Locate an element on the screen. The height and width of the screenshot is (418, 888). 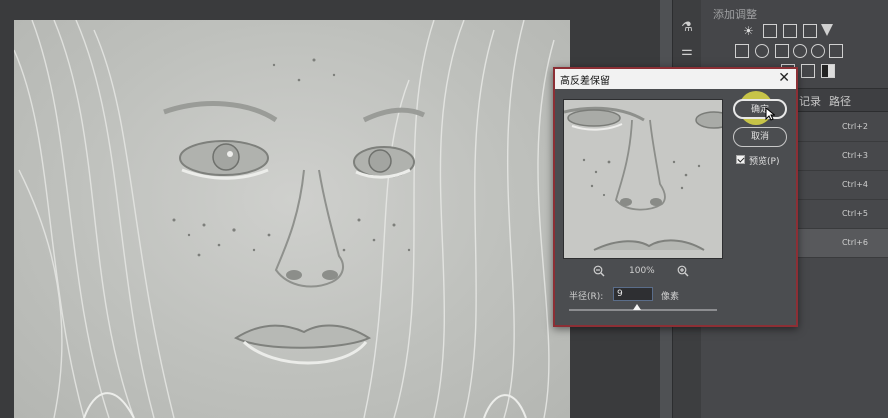
close-icon: ✕ is located at coordinates (784, 78).